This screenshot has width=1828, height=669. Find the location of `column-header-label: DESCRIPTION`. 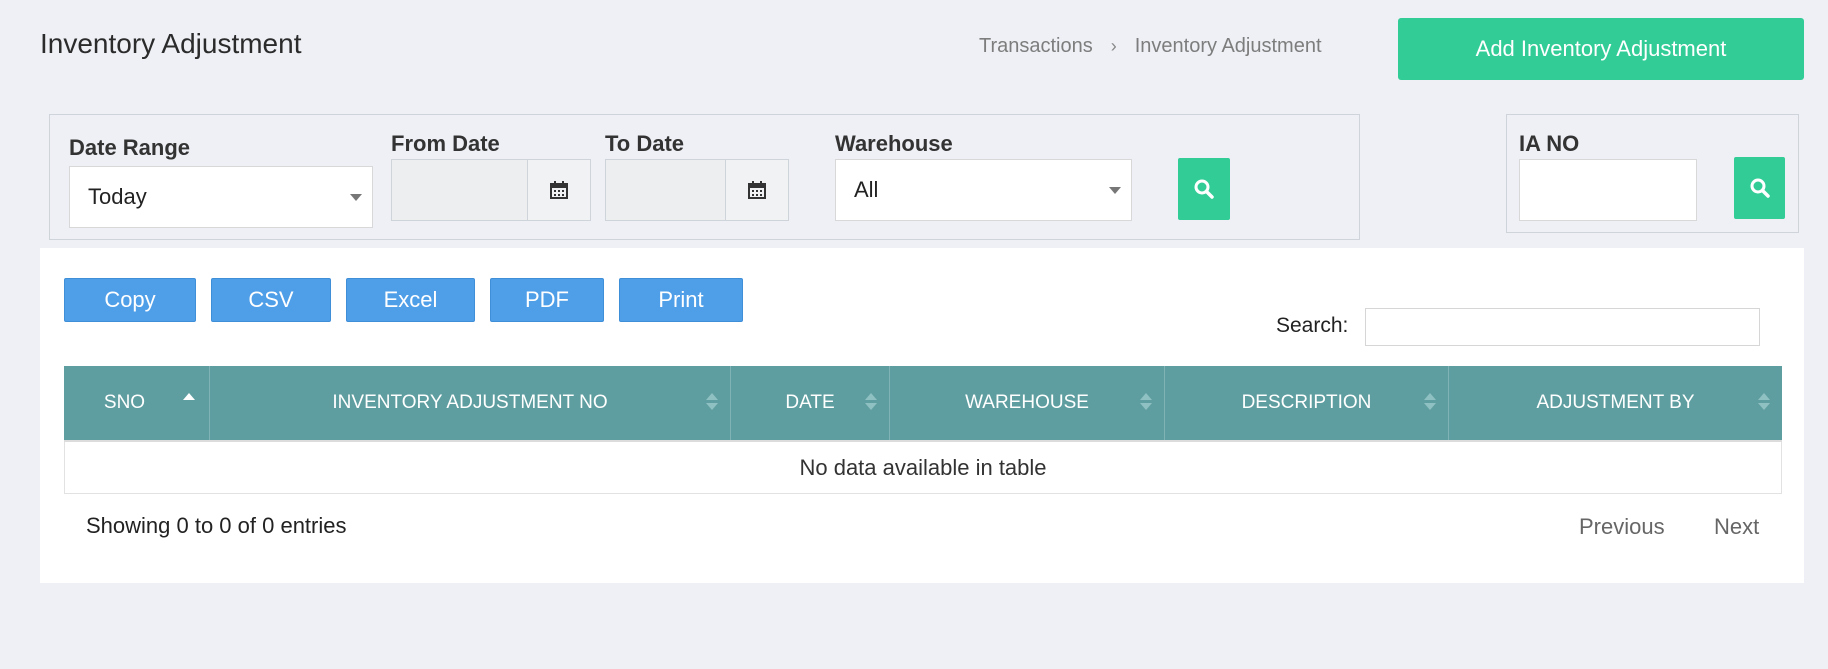

column-header-label: DESCRIPTION is located at coordinates (1306, 402).